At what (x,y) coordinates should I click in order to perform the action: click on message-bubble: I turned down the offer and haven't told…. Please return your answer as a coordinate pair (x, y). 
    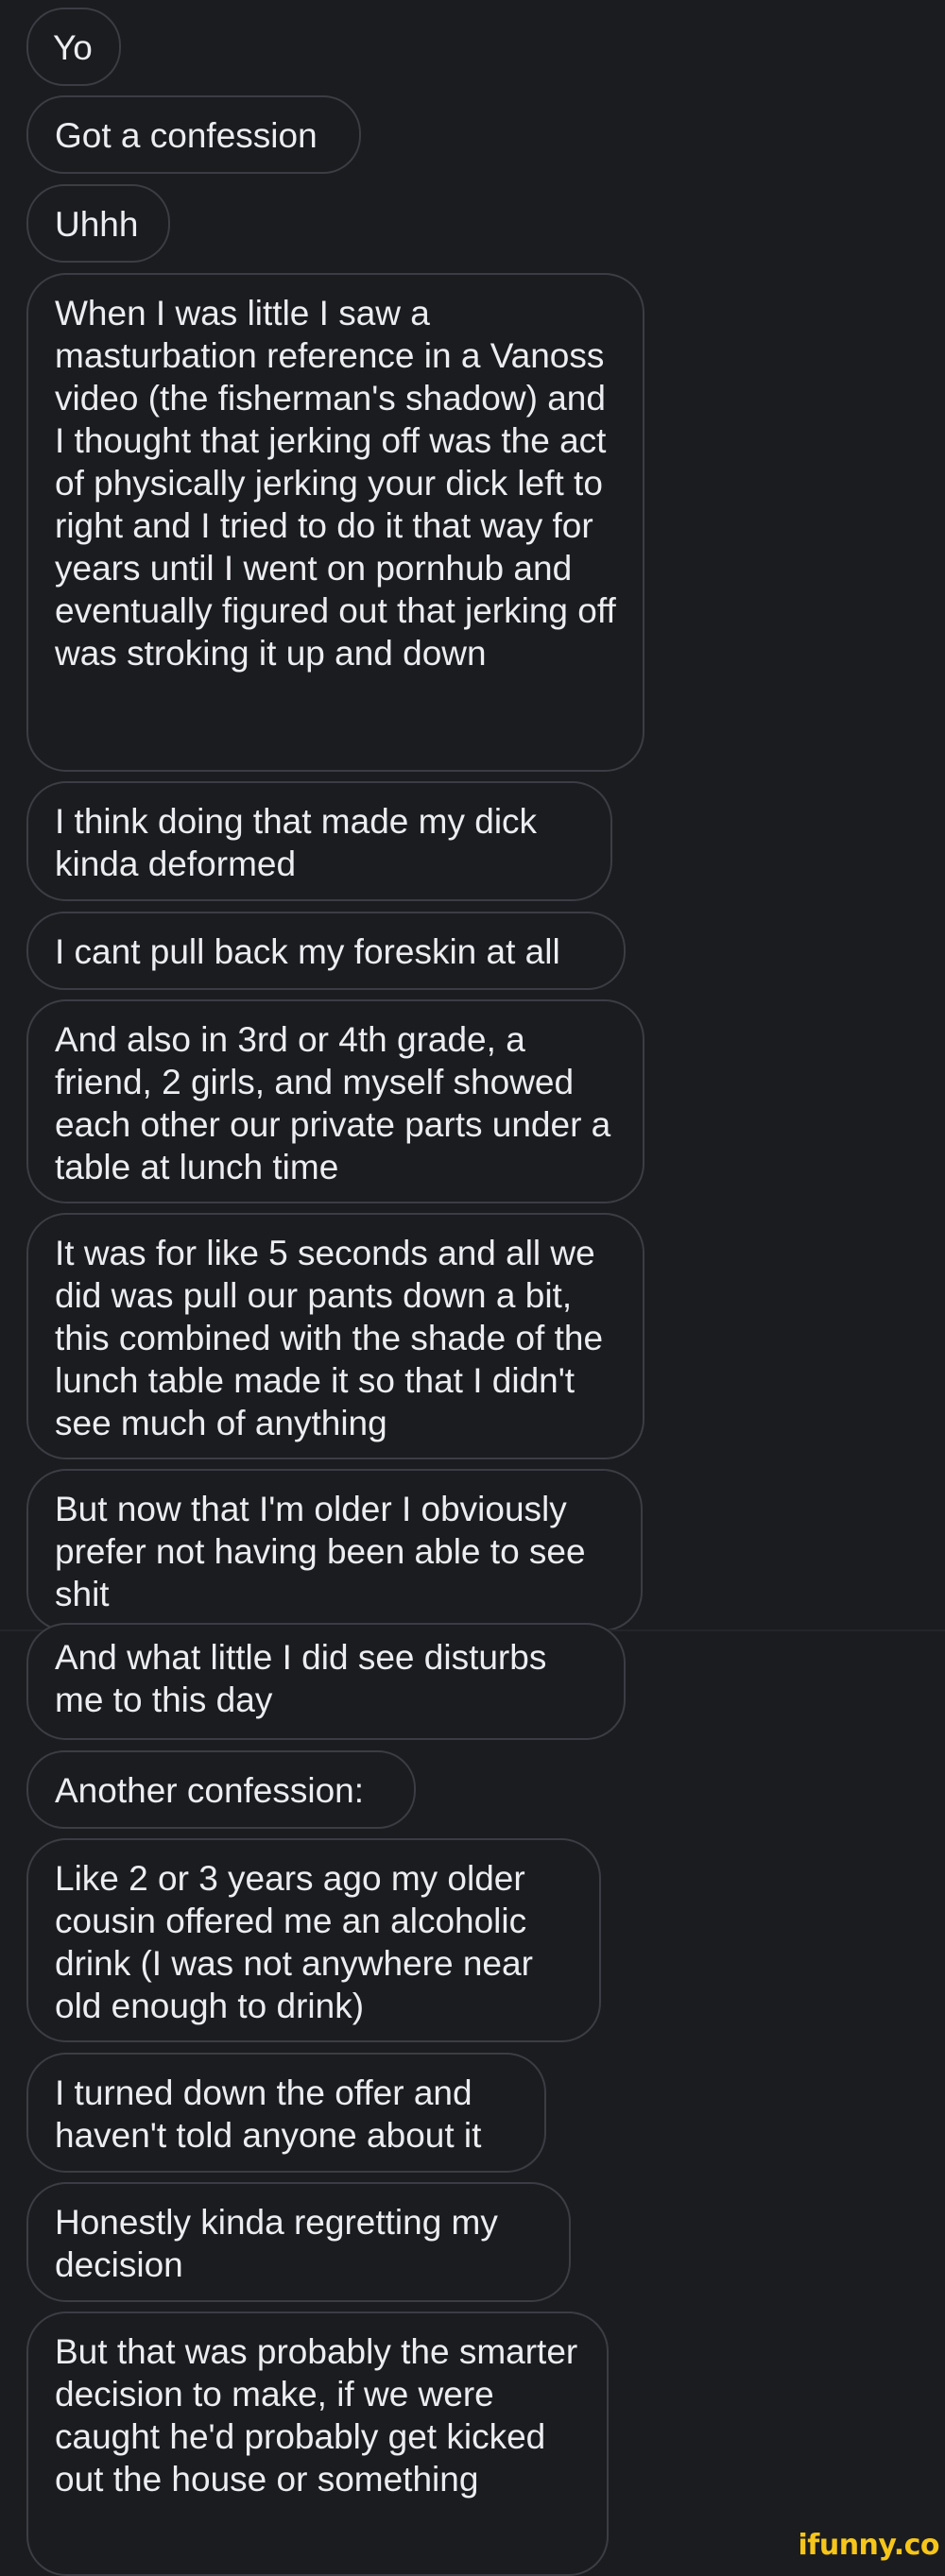
    Looking at the image, I should click on (286, 2113).